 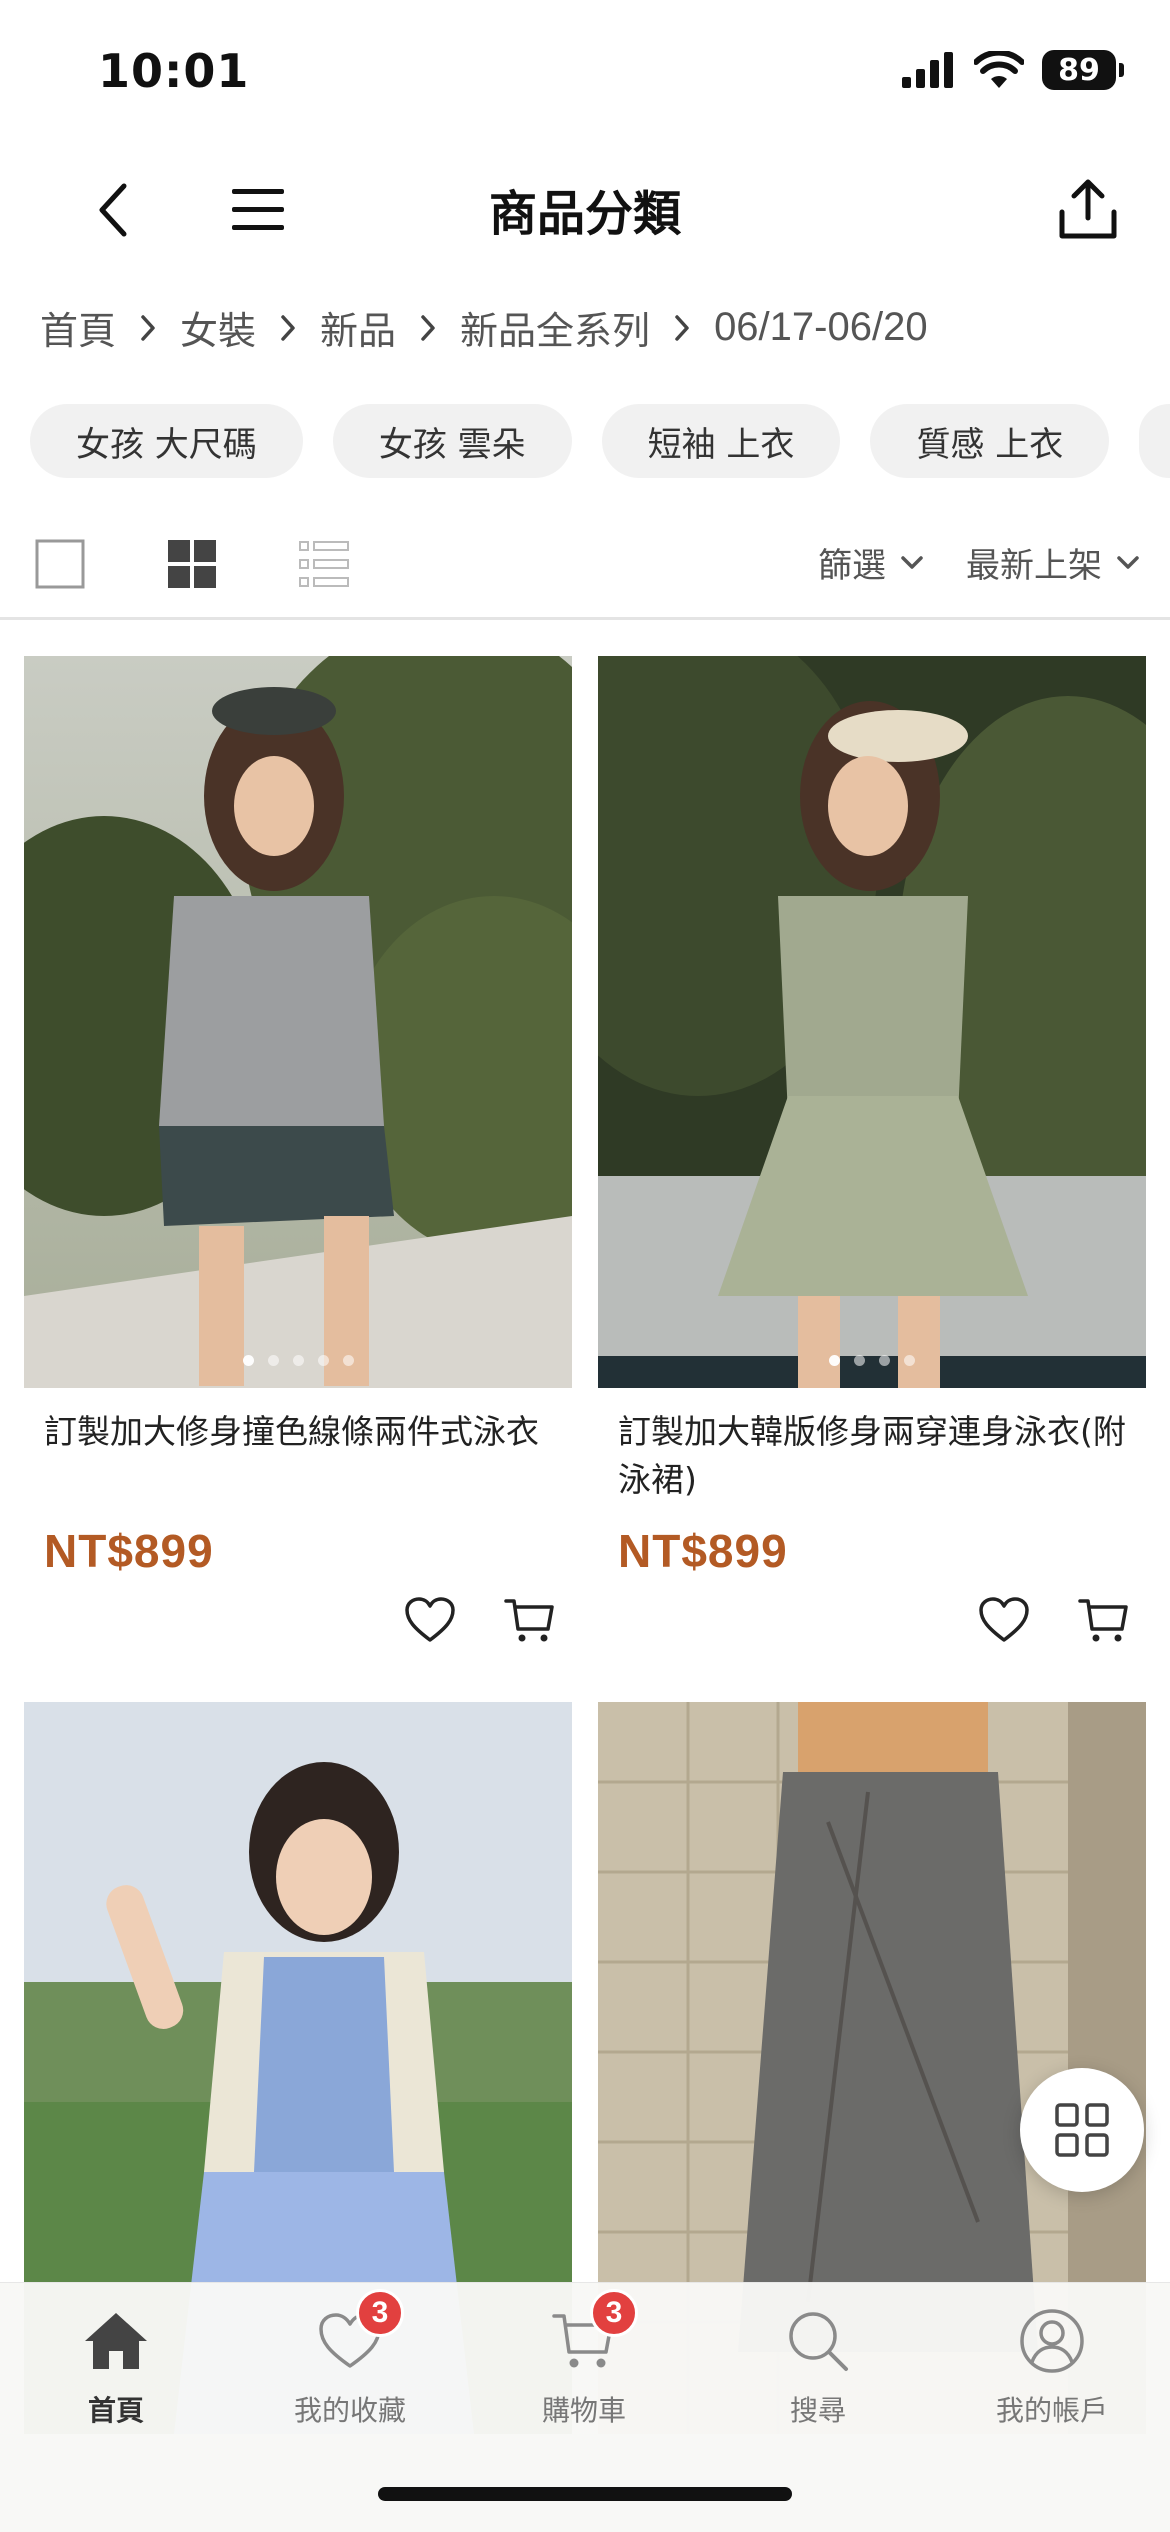 I want to click on nav-account: 我的帳戶, so click(x=1052, y=2365).